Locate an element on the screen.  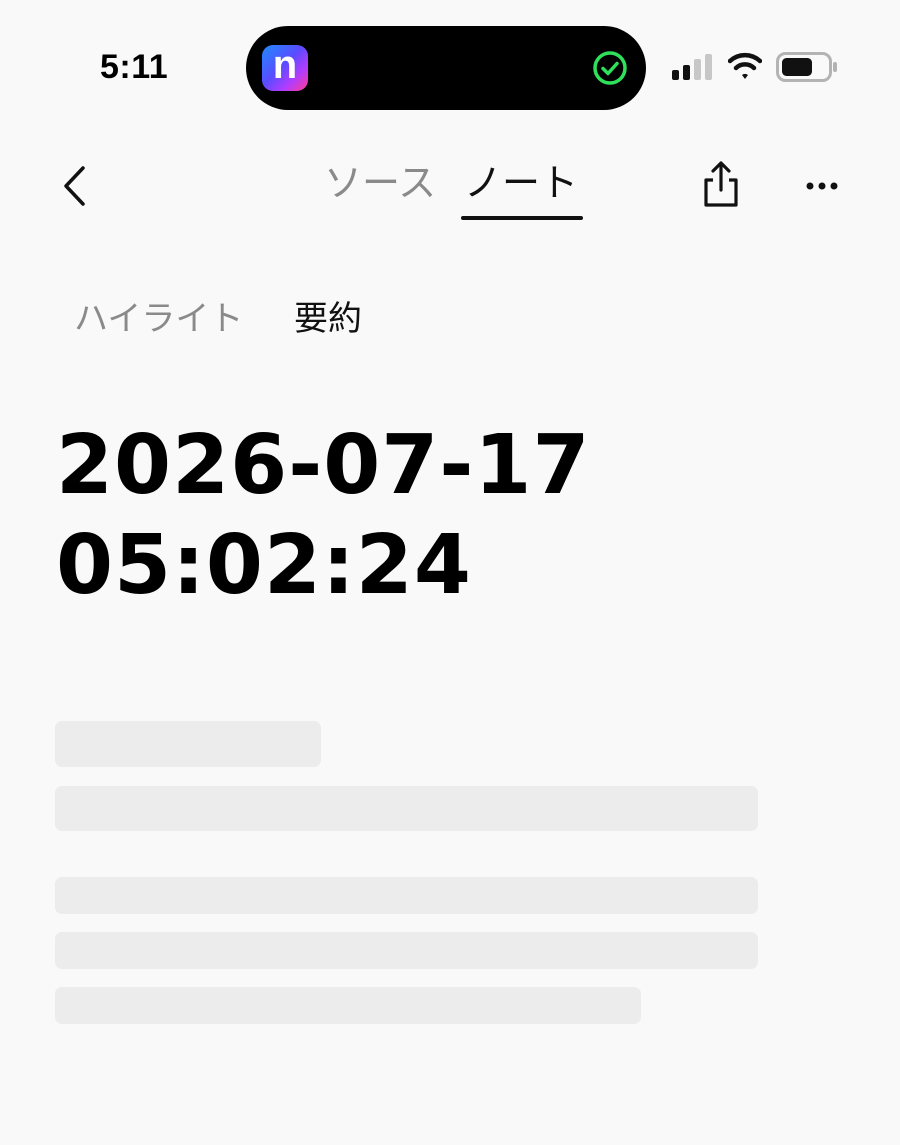
cellular-signal-icon is located at coordinates (692, 67).